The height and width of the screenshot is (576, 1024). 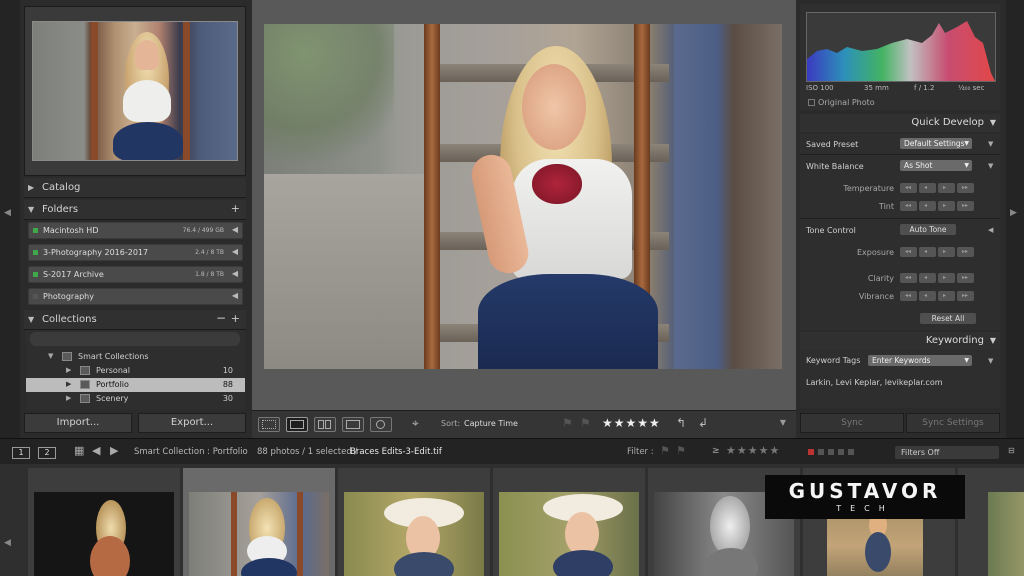 What do you see at coordinates (965, 252) in the screenshot?
I see `exposure-increase-large: ▸▸` at bounding box center [965, 252].